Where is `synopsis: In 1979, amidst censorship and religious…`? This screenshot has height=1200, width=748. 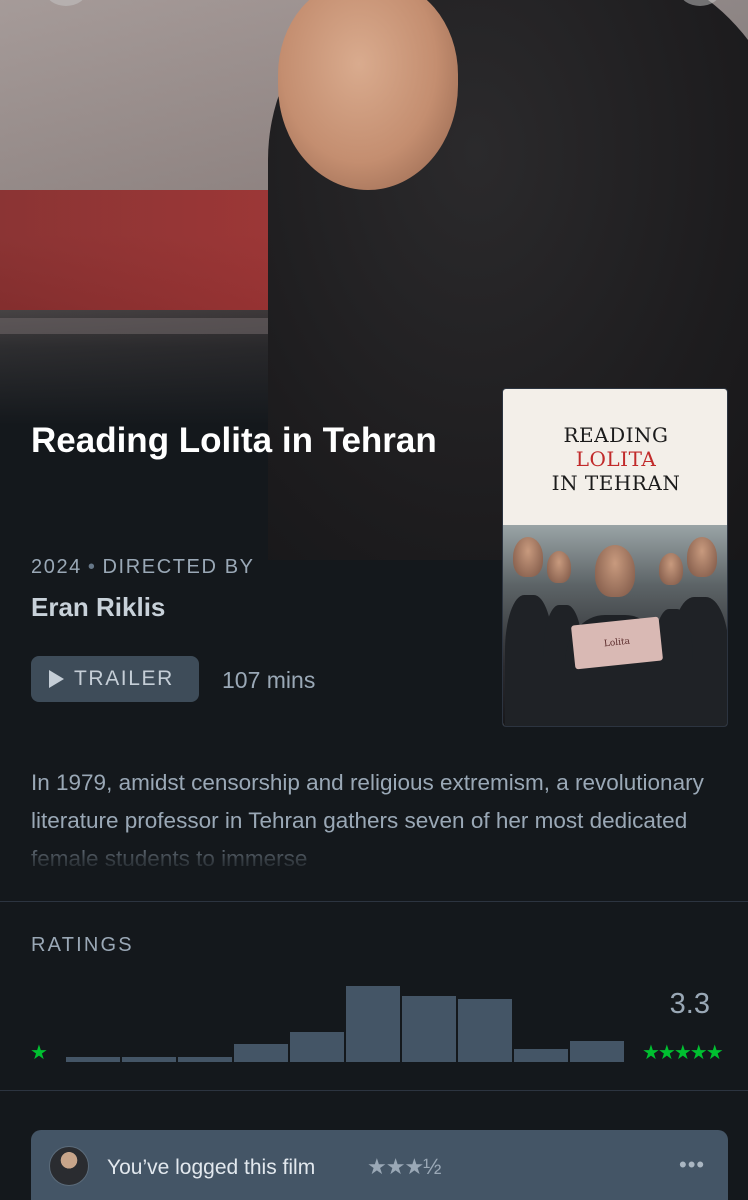
synopsis: In 1979, amidst censorship and religious… is located at coordinates (376, 818).